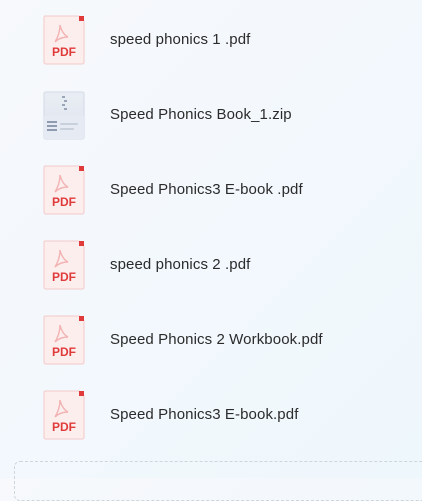 The height and width of the screenshot is (501, 422). I want to click on file-name: Speed Phonics3 E-book .pdf, so click(206, 189).